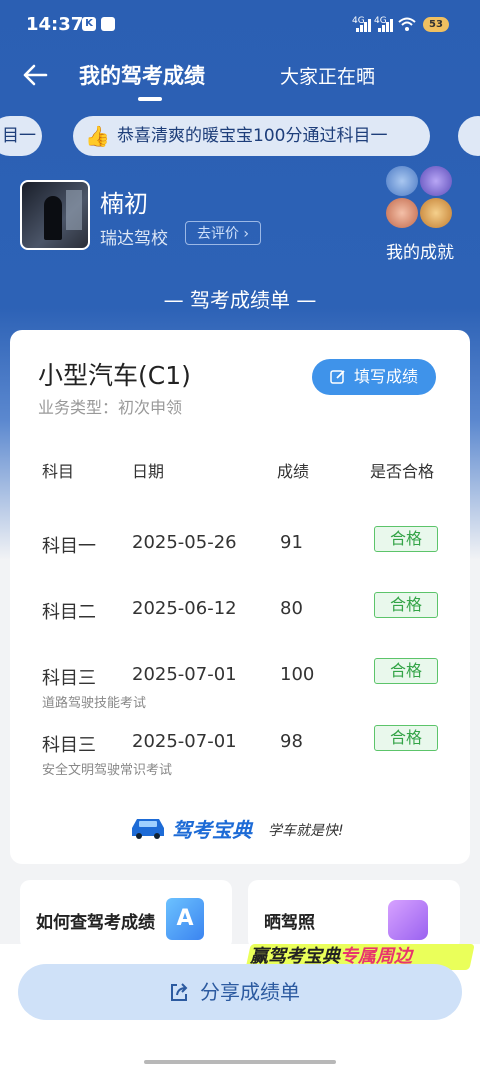 The image size is (480, 1067). Describe the element at coordinates (327, 75) in the screenshot. I see `tab-everyone-sharing: 大家正在晒` at that location.